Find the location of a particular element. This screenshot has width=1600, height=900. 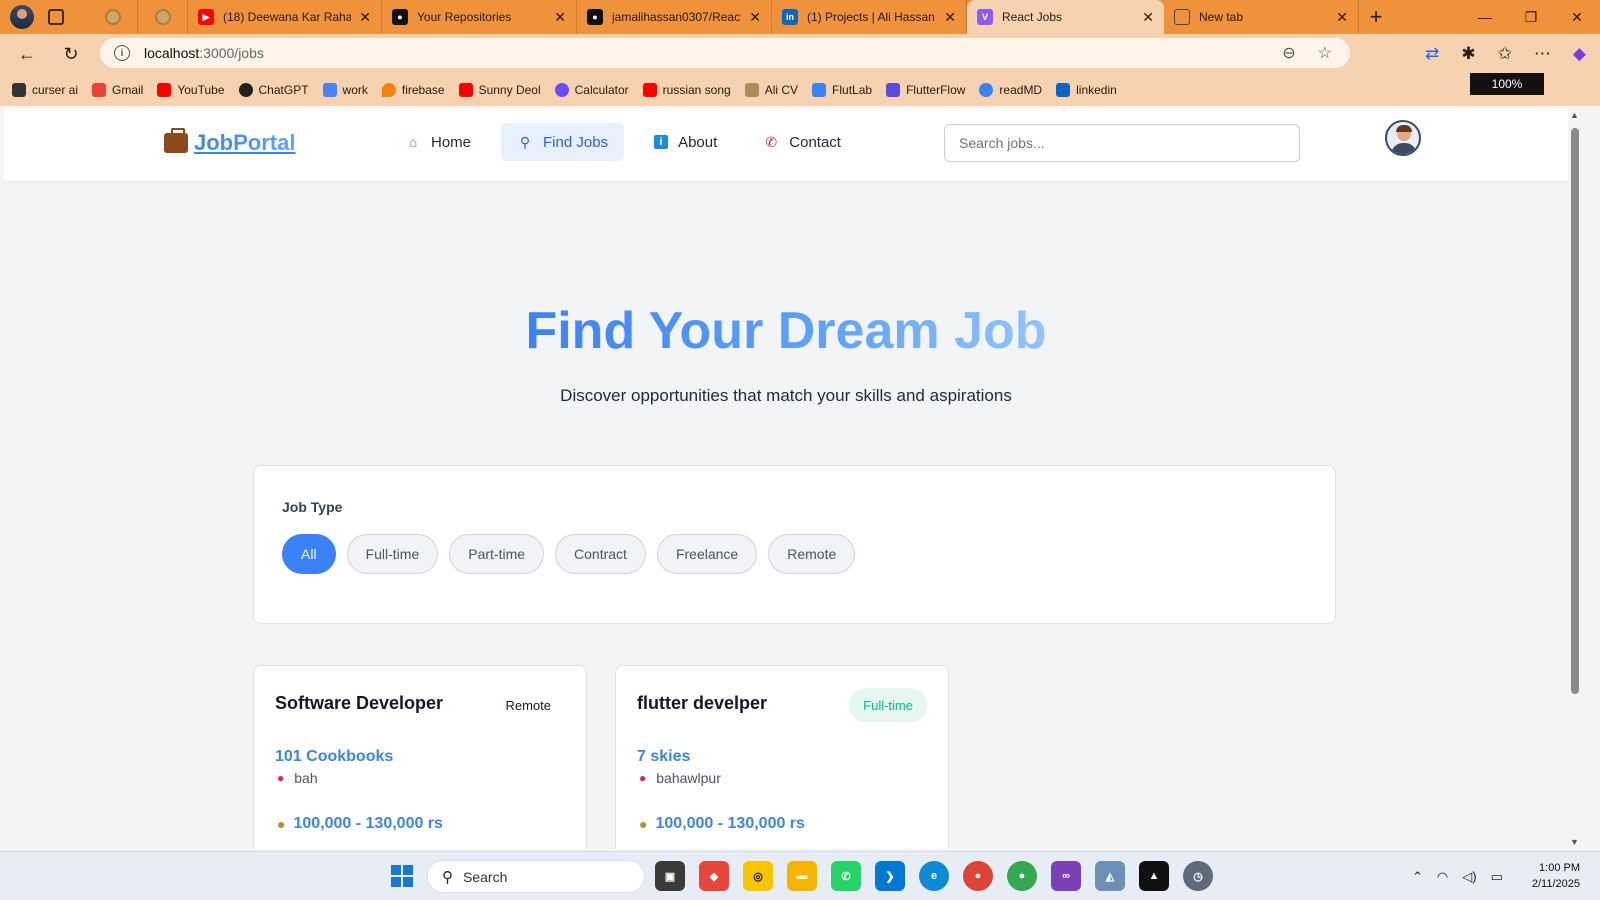

scroll-thumb is located at coordinates (1575, 411).